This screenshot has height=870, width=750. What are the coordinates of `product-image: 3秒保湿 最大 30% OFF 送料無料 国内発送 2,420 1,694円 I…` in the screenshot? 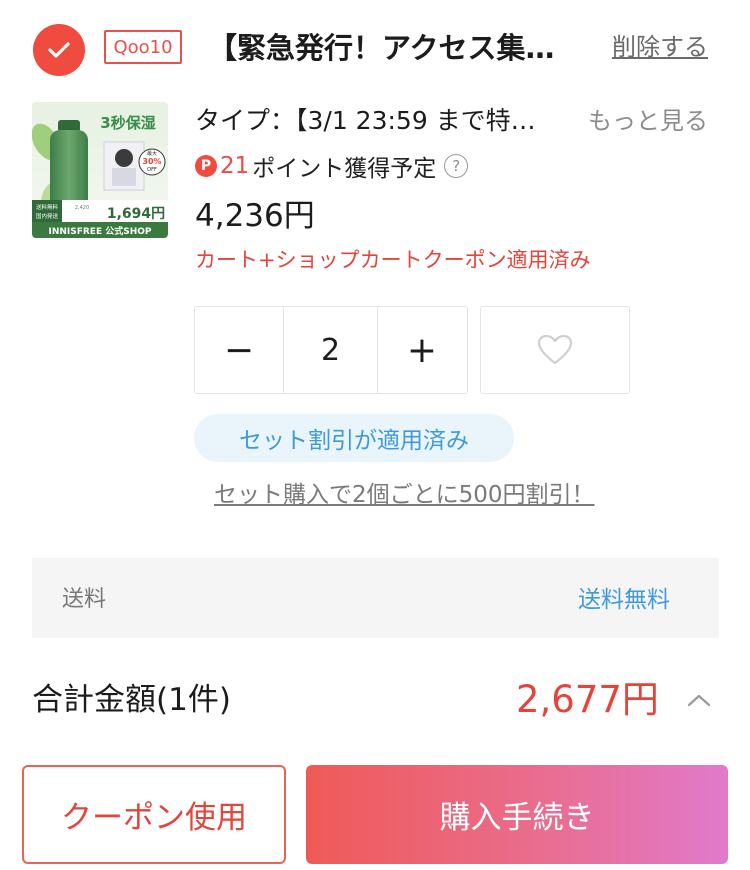 It's located at (100, 170).